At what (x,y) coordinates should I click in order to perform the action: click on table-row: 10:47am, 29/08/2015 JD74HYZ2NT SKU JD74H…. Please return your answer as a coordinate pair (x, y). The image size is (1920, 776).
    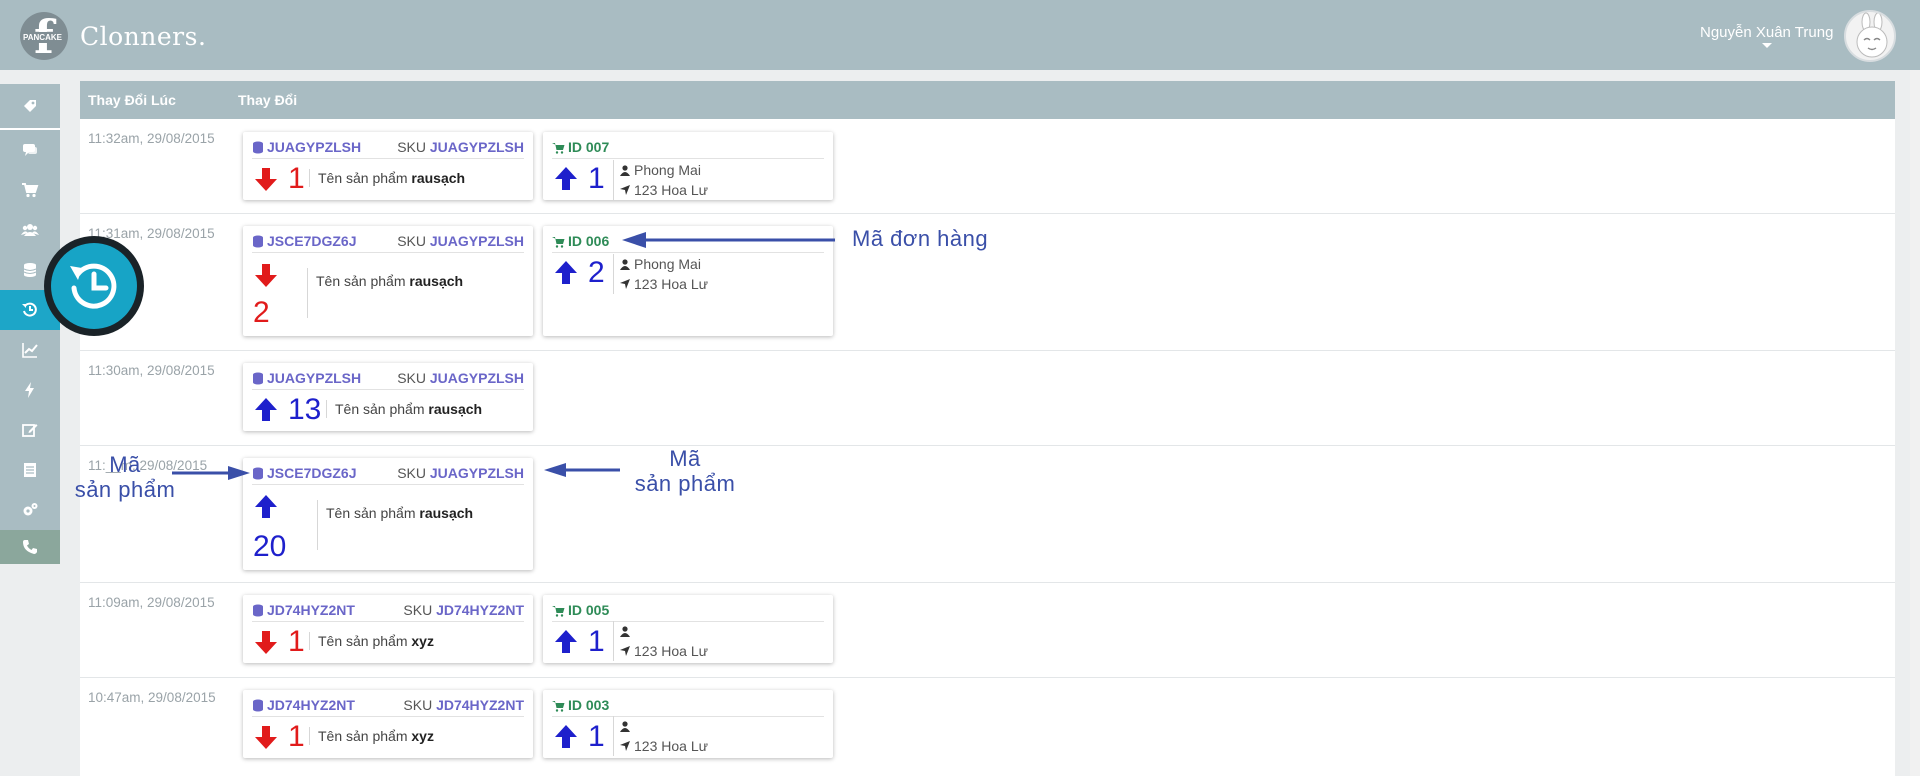
    Looking at the image, I should click on (987, 727).